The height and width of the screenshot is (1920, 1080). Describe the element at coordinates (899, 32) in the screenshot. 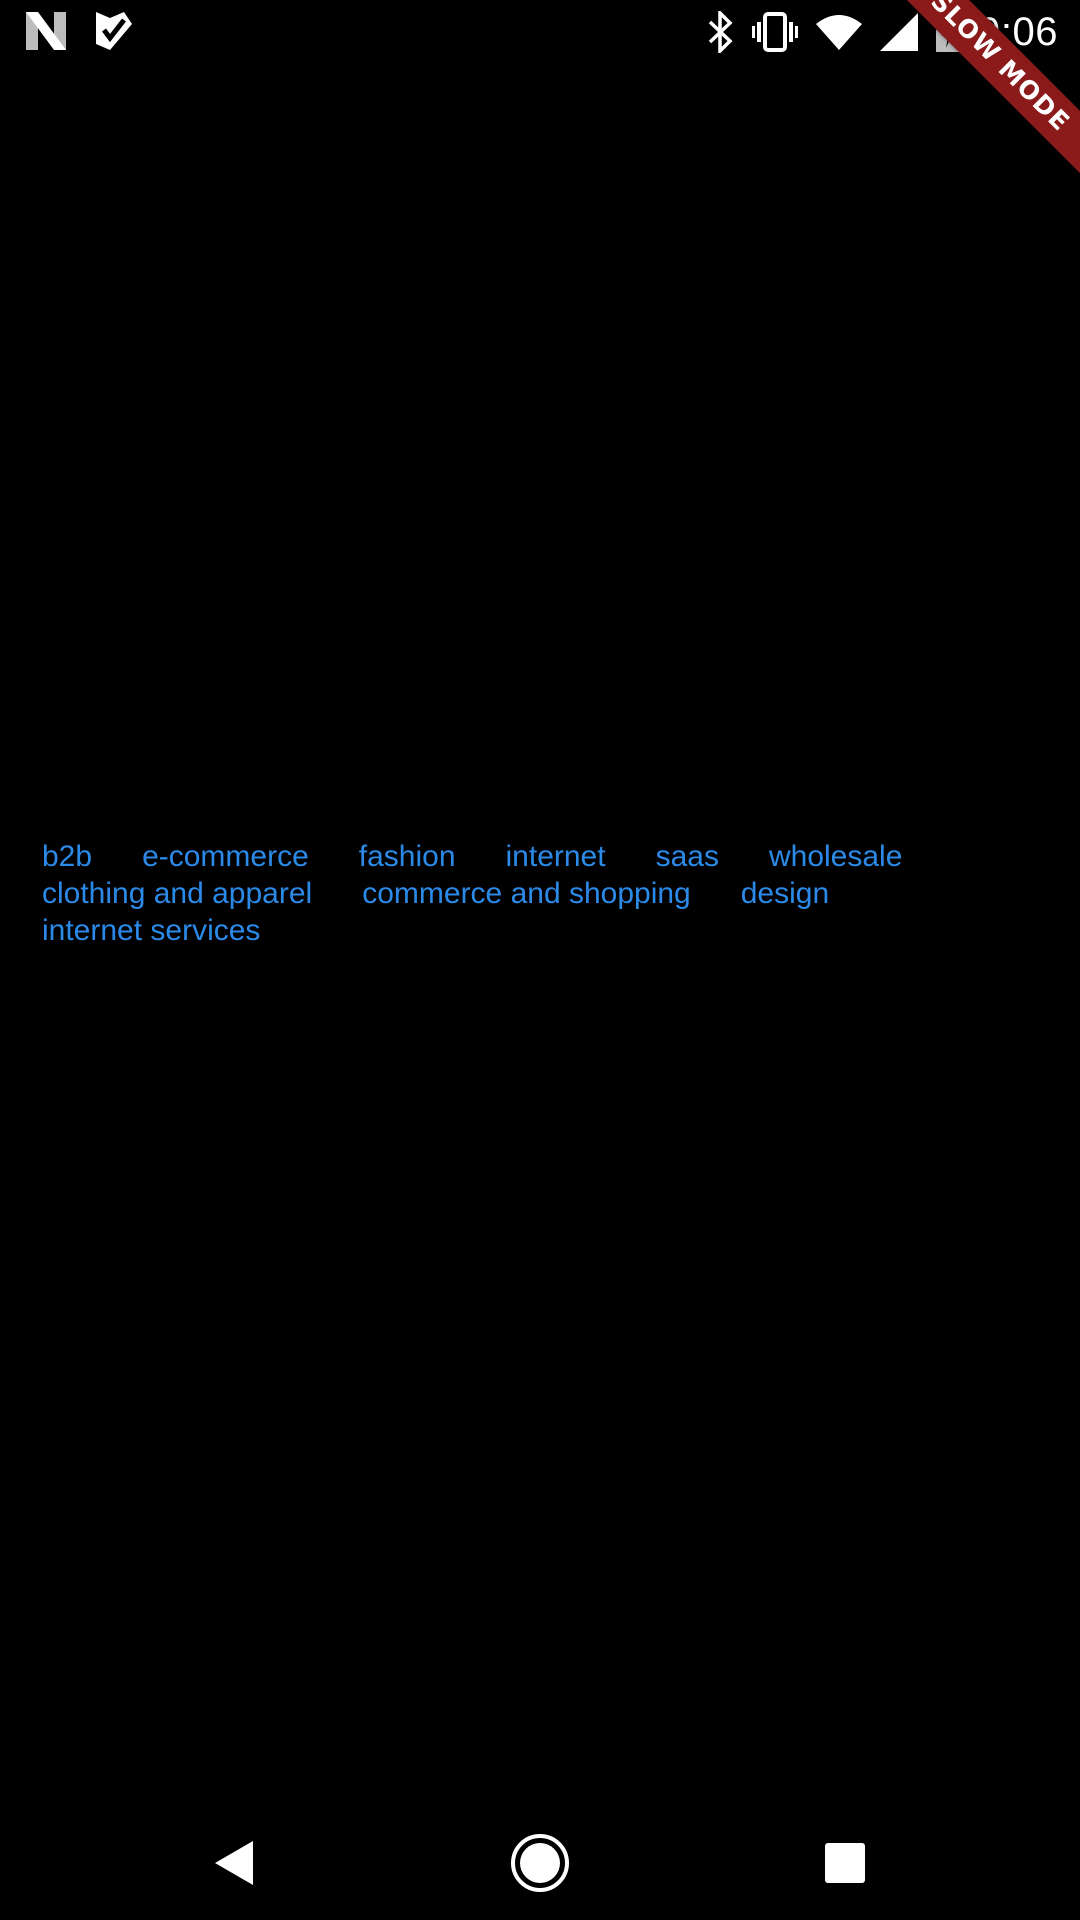

I see `signal-icon` at that location.